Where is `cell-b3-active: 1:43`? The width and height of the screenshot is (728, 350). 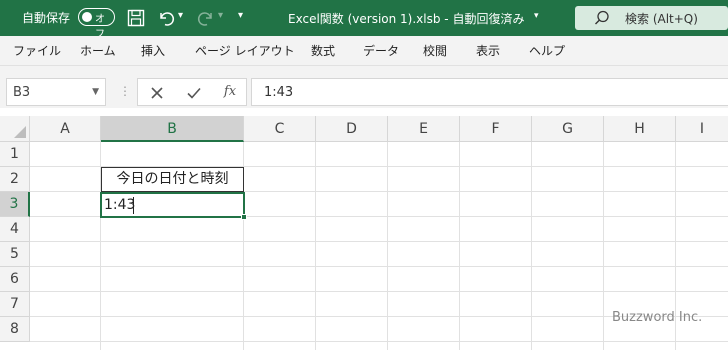
cell-b3-active: 1:43 is located at coordinates (173, 206).